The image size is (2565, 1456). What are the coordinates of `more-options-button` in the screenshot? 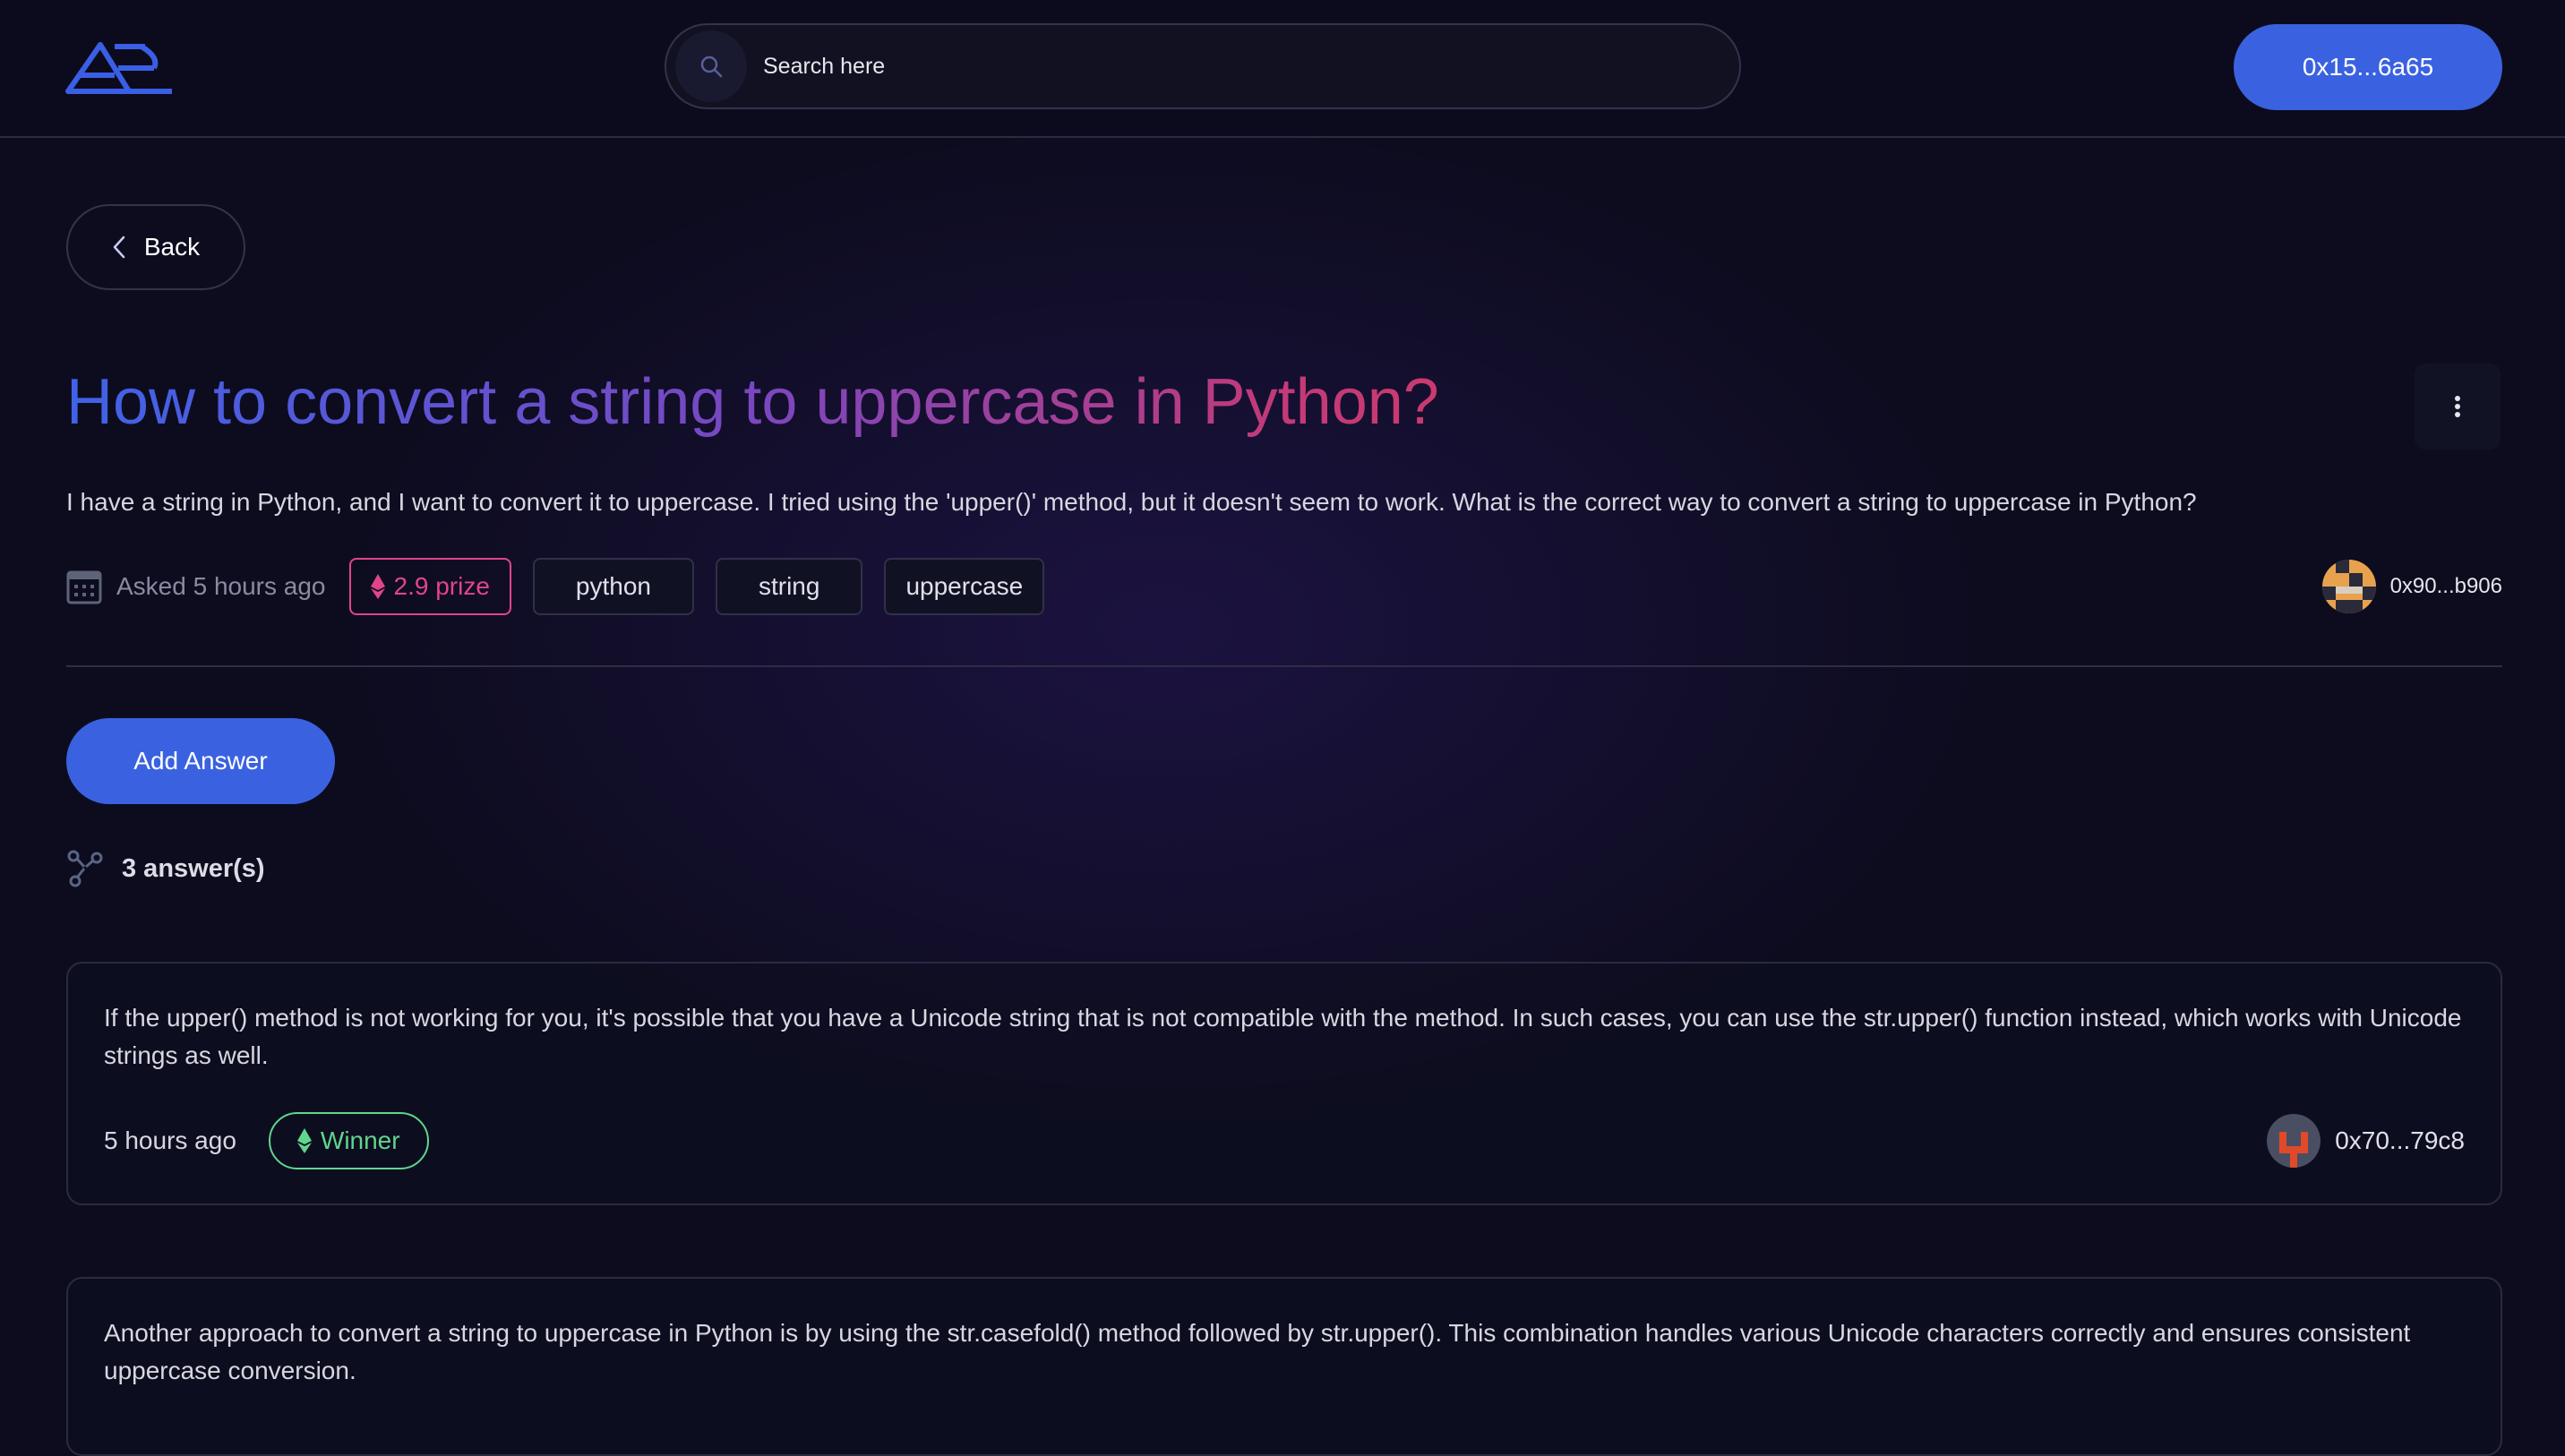 It's located at (2458, 407).